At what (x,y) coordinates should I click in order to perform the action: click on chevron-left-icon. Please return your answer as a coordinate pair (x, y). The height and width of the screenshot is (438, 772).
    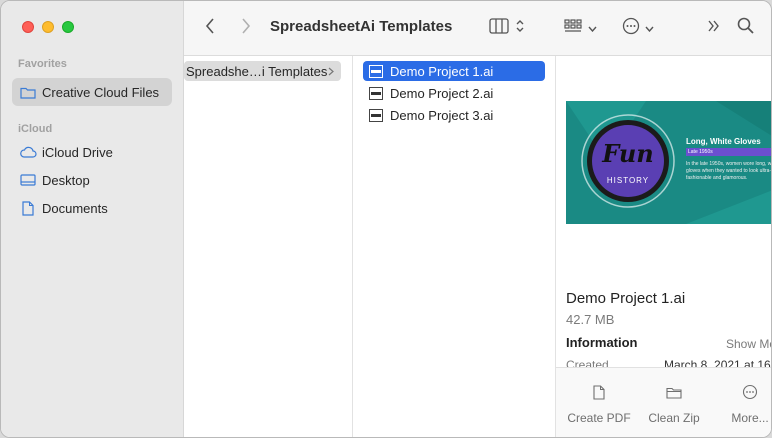
    Looking at the image, I should click on (210, 28).